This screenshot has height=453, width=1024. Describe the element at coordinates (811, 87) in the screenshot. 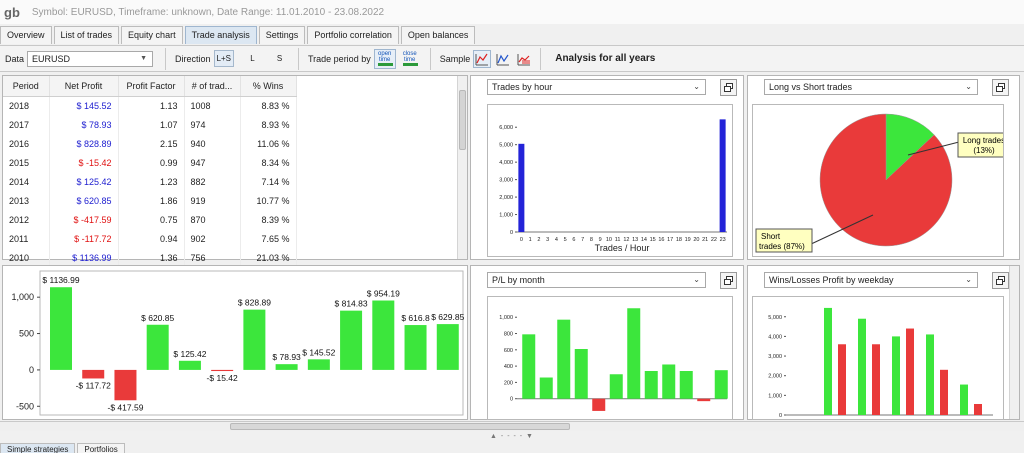

I see `panel-title: Long vs Short trades` at that location.